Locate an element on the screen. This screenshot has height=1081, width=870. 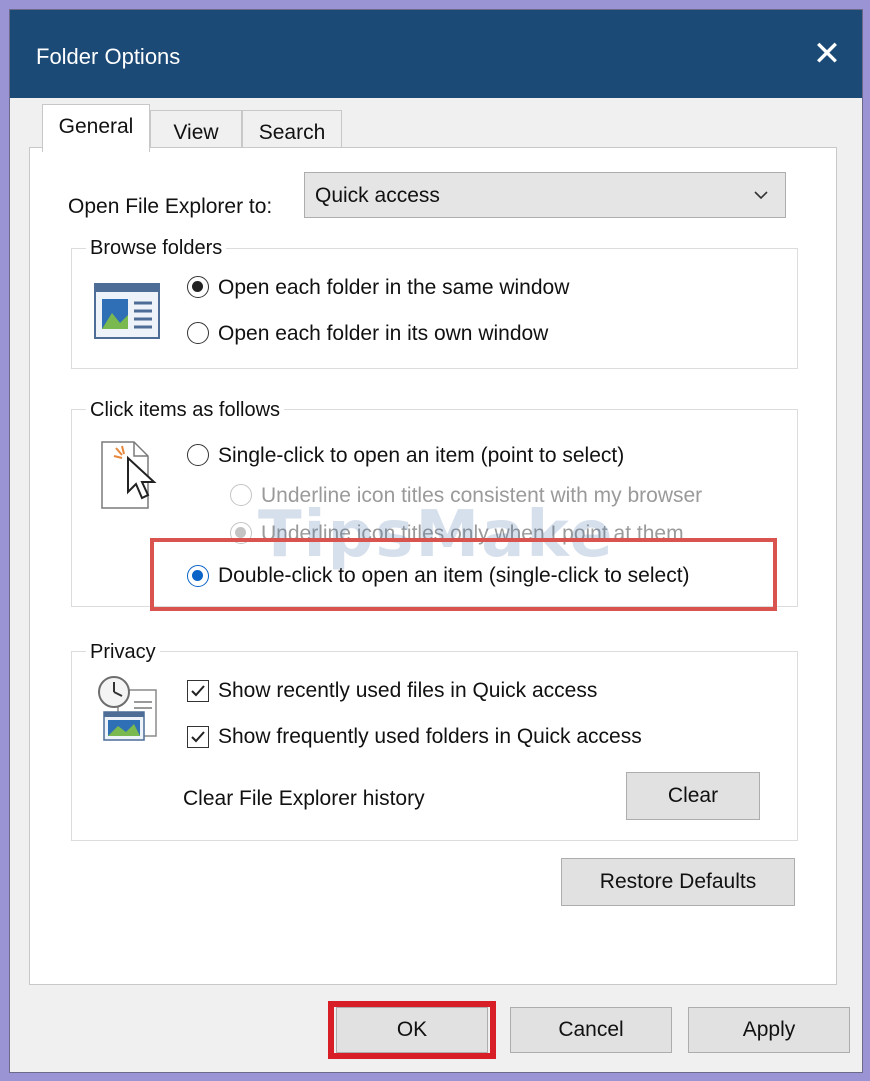
checkbox-frequent-folders is located at coordinates (198, 737).